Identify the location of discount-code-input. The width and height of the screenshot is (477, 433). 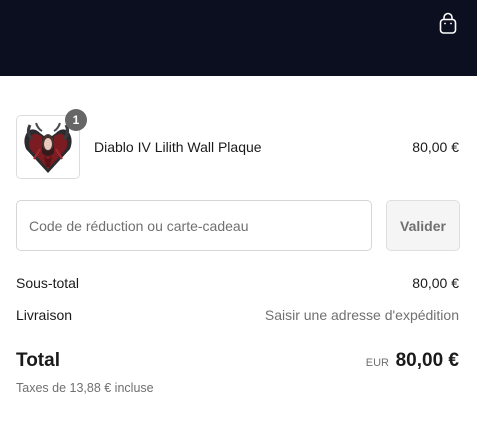
(194, 225).